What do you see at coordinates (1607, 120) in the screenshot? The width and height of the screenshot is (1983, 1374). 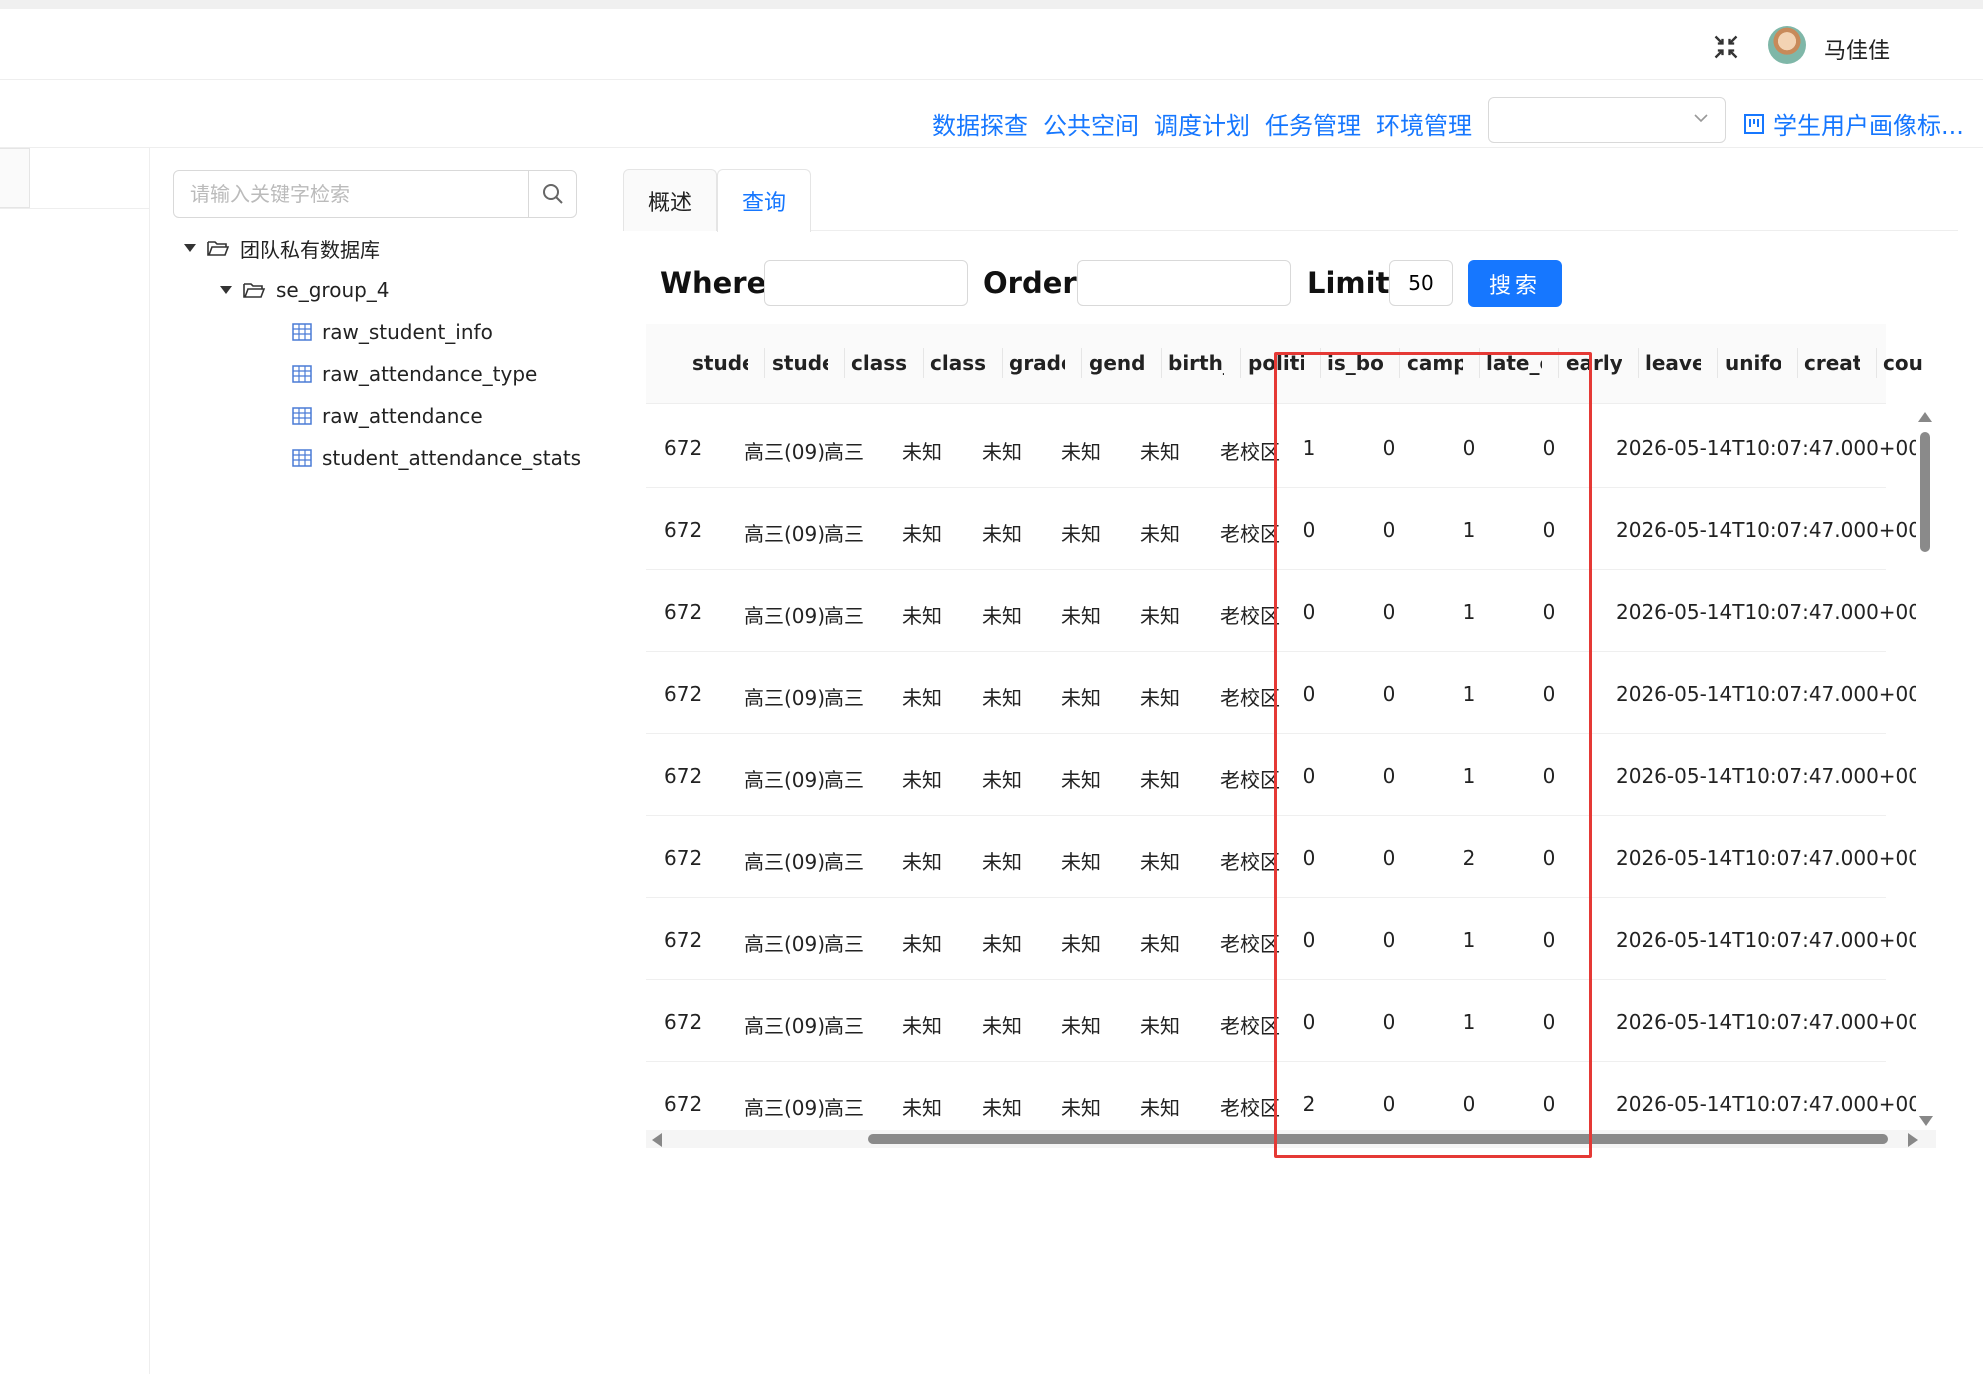 I see `environment-select` at bounding box center [1607, 120].